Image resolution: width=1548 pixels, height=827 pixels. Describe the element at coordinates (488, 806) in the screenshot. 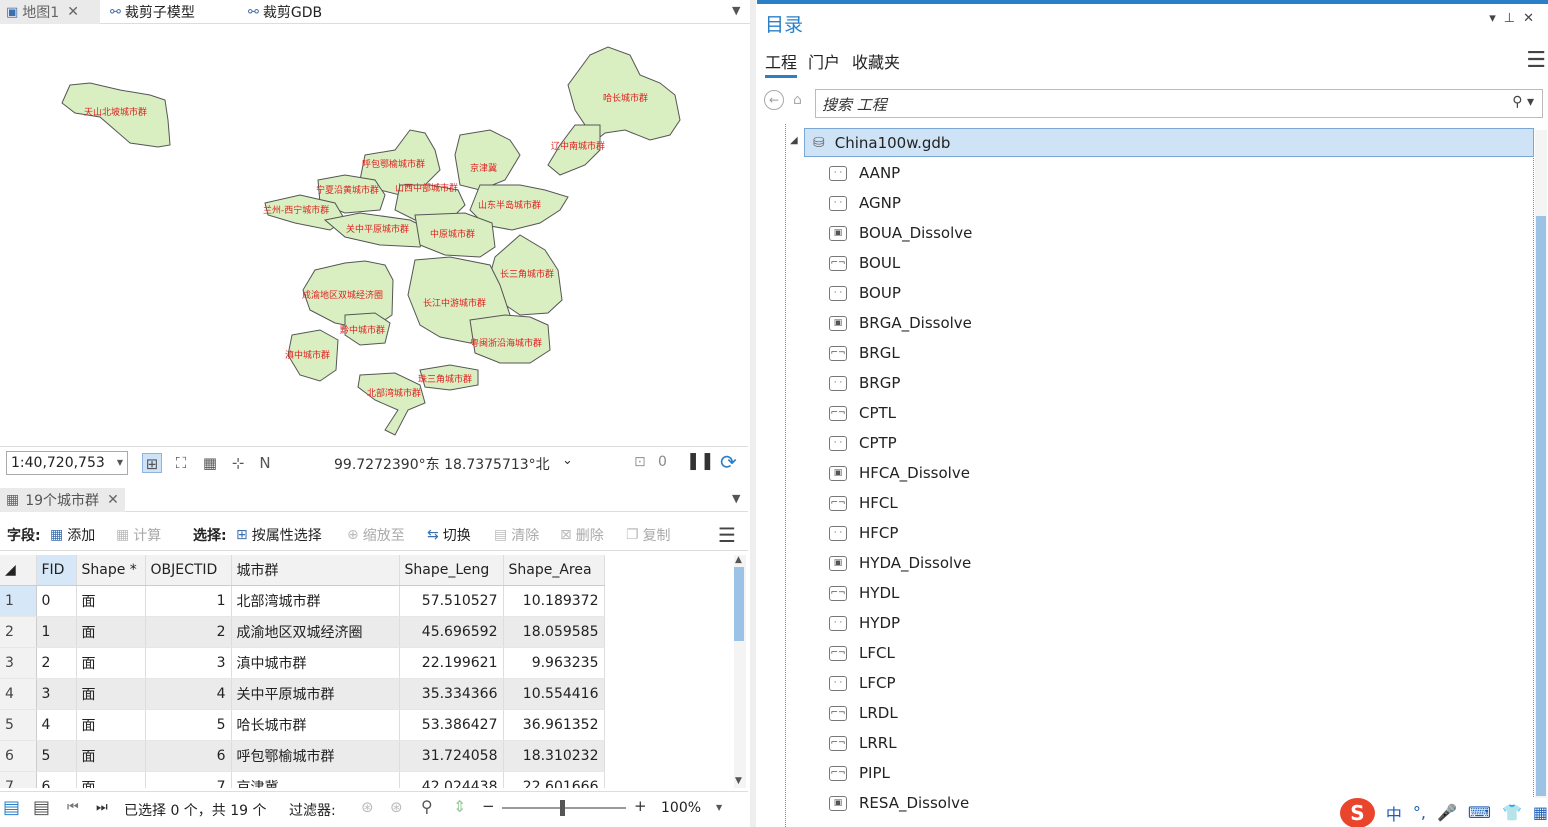

I see `zoom-out-icon: −` at that location.